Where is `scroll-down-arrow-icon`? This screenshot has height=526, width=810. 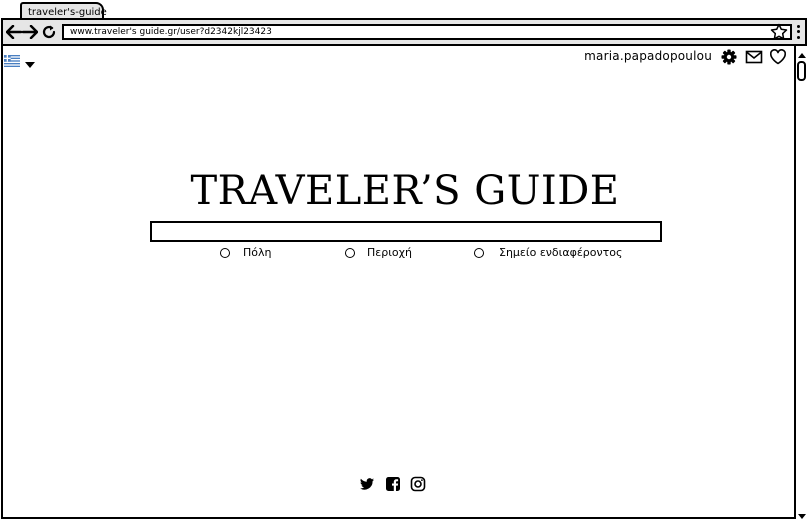
scroll-down-arrow-icon is located at coordinates (802, 513).